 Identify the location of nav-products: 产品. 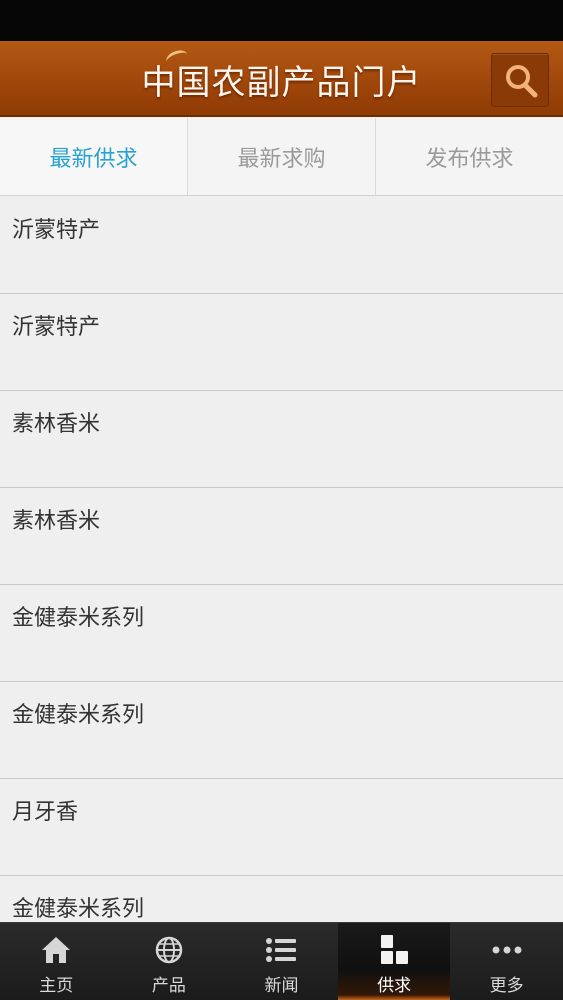
(169, 961).